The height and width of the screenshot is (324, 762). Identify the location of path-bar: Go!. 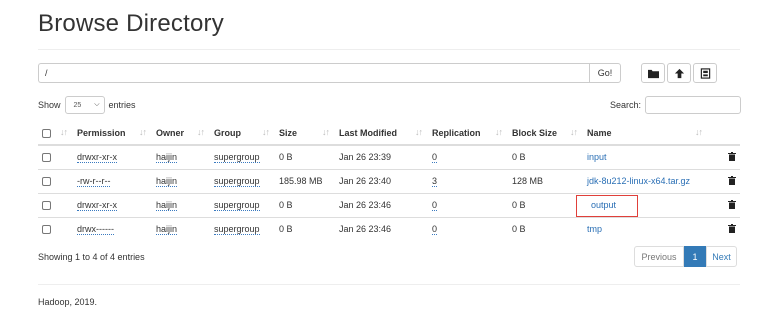
(329, 73).